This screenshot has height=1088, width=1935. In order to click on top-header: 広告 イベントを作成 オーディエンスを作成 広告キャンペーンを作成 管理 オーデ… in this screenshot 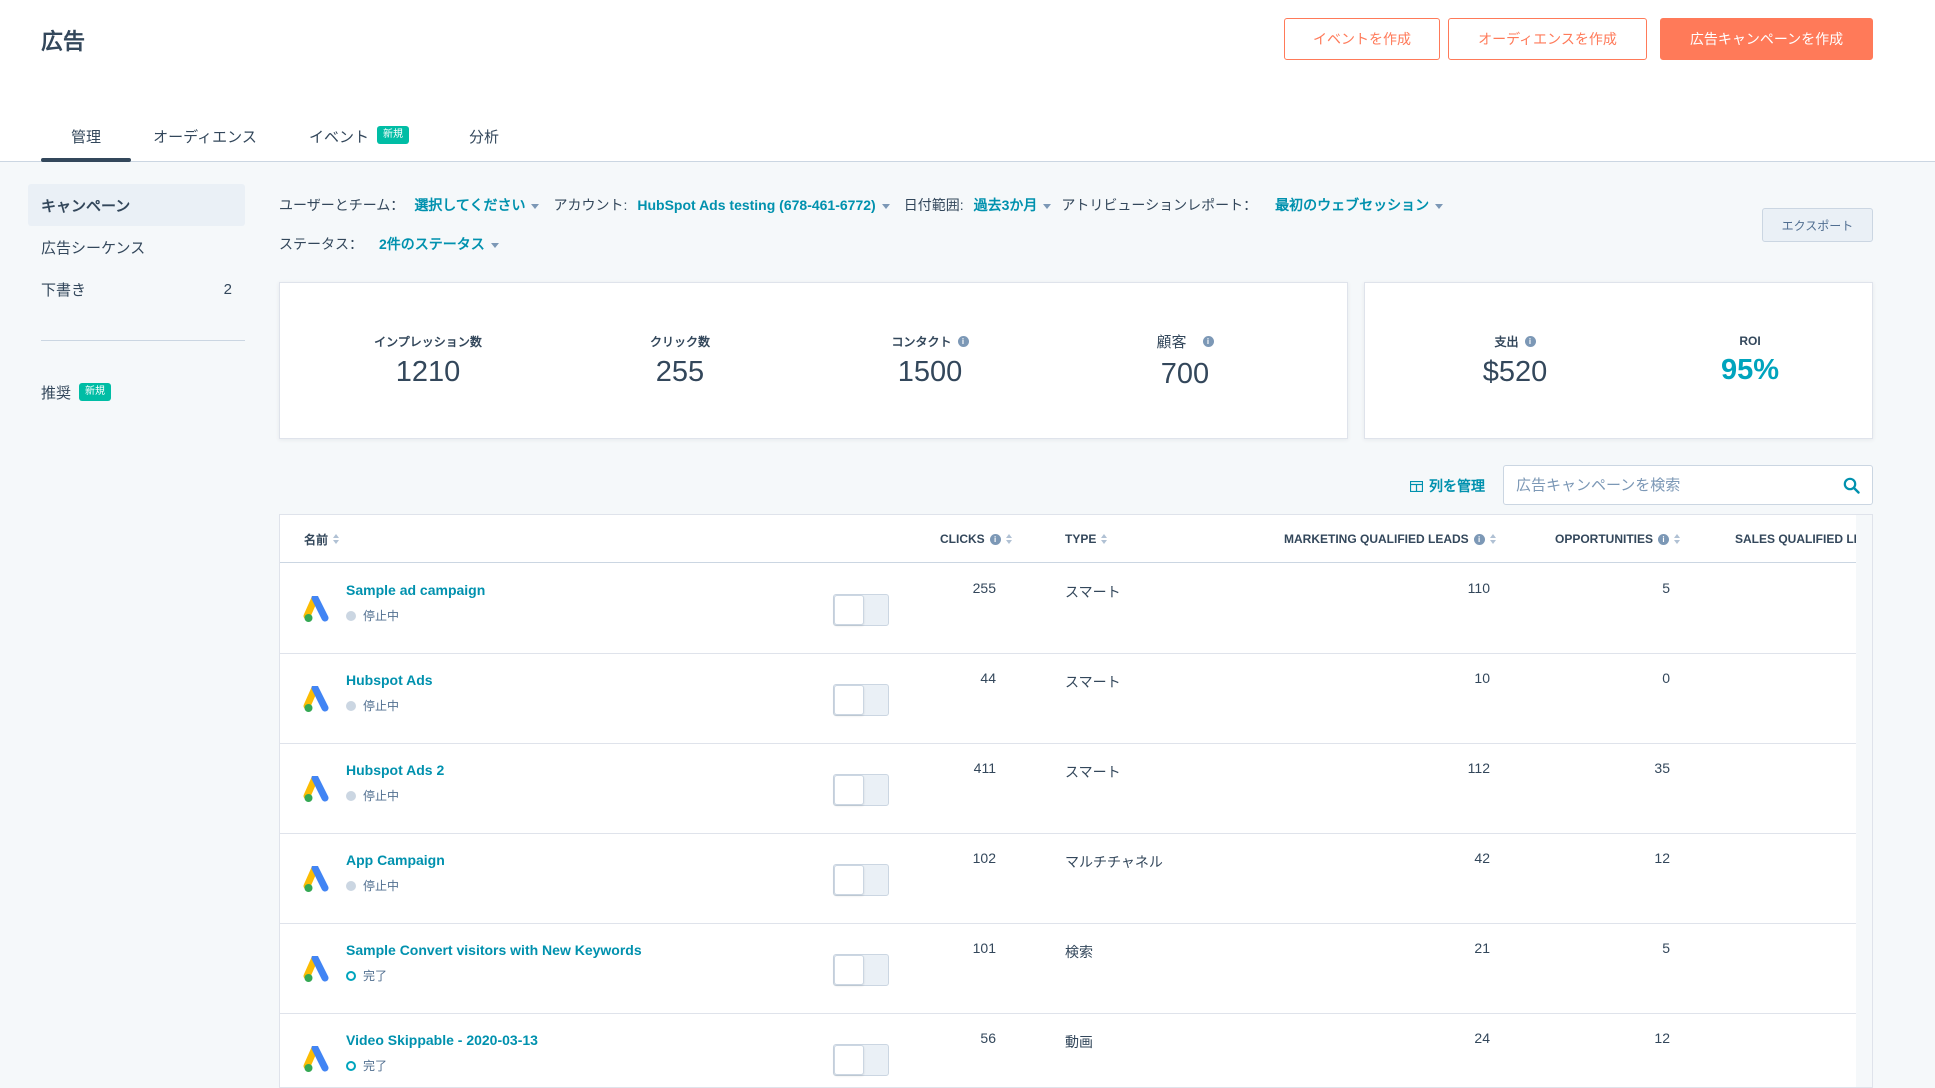, I will do `click(967, 81)`.